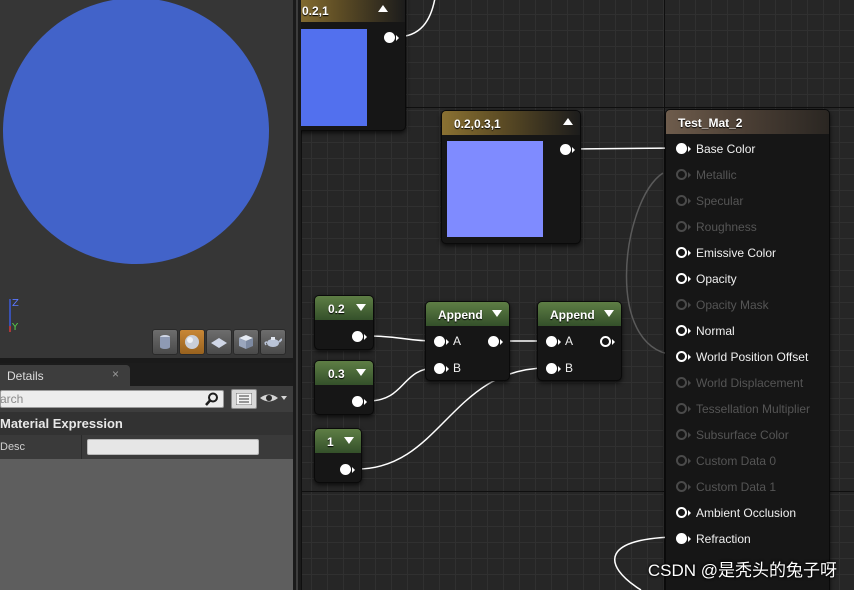  Describe the element at coordinates (457, 341) in the screenshot. I see `input-label-a: A` at that location.